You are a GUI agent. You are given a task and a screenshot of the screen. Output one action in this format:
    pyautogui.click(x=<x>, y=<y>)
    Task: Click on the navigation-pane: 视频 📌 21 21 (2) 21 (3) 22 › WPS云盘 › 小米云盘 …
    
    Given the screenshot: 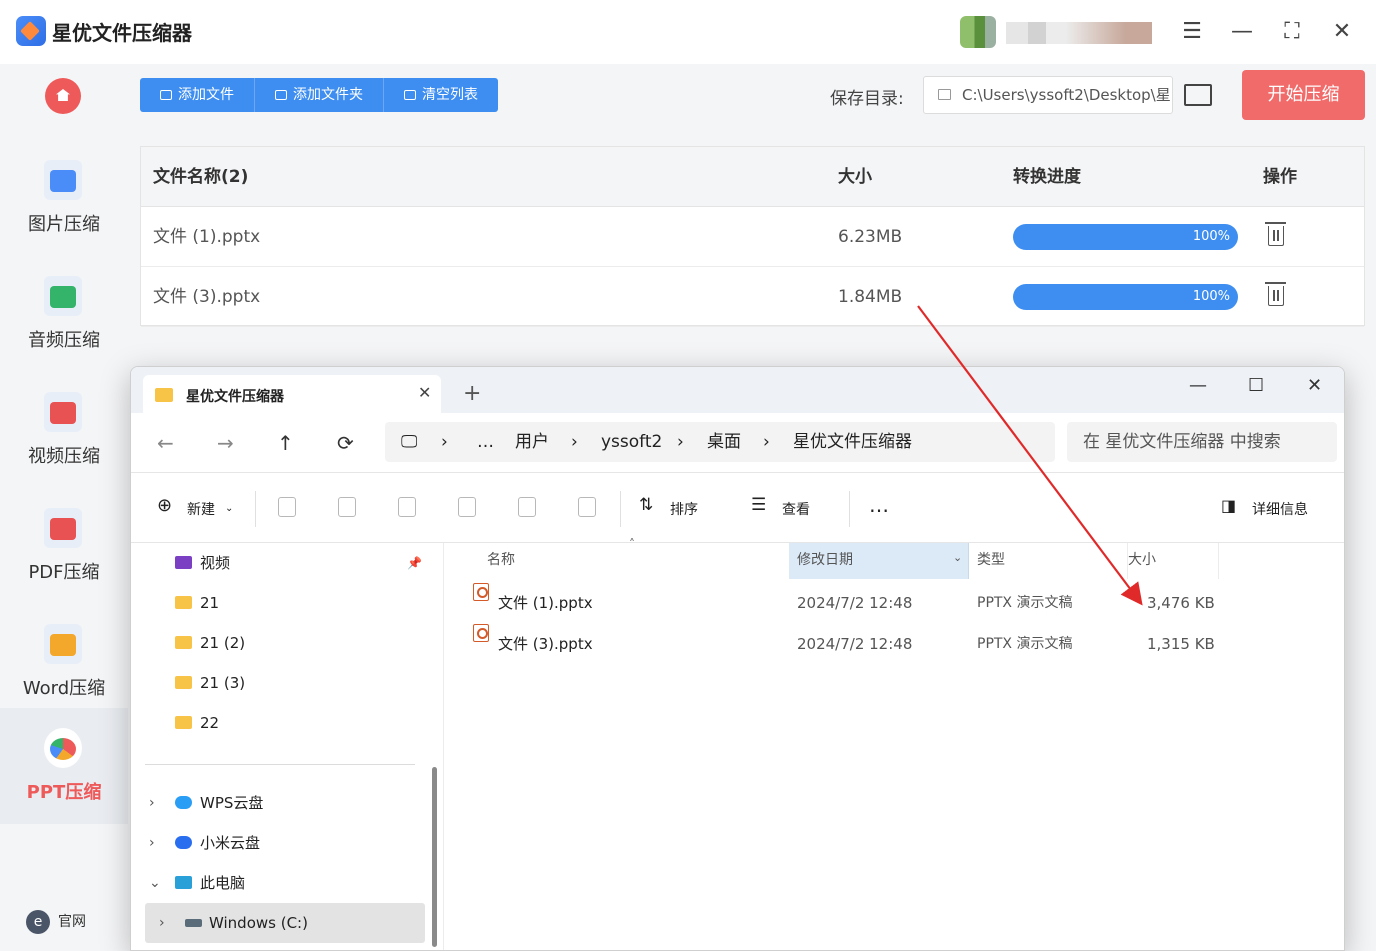 What is the action you would take?
    pyautogui.click(x=281, y=746)
    